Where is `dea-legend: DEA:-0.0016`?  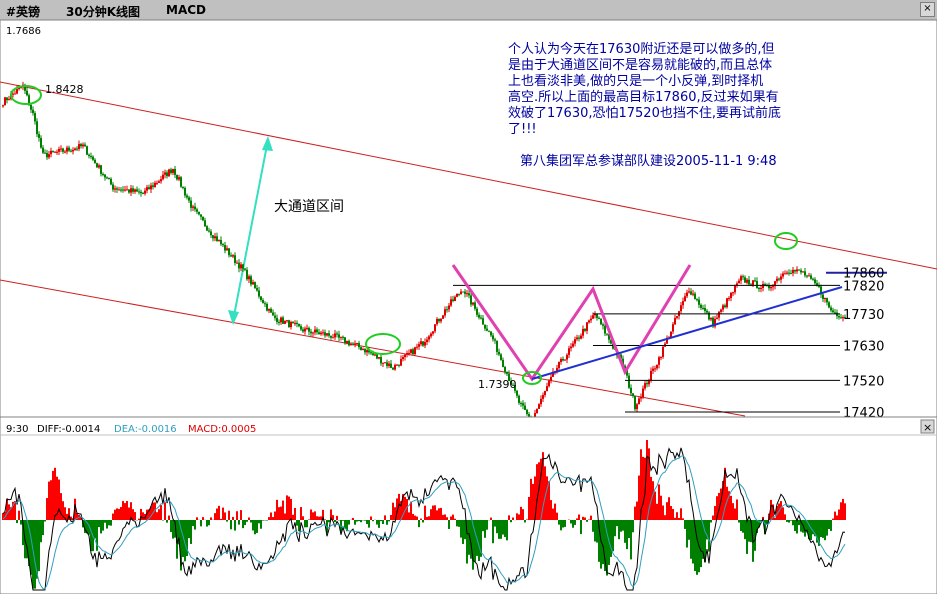 dea-legend: DEA:-0.0016 is located at coordinates (145, 429).